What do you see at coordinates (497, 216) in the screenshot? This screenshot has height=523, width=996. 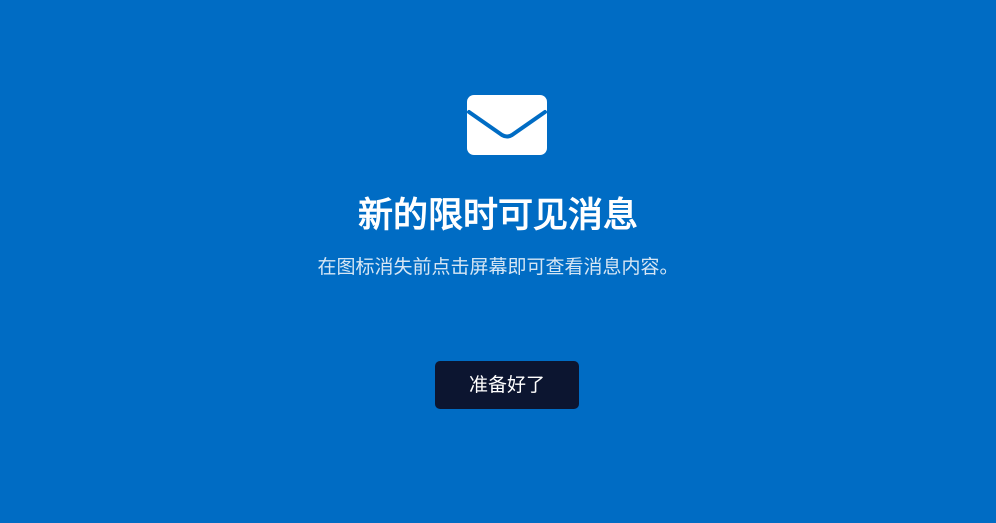 I see `message-title: 新的限时可见消息` at bounding box center [497, 216].